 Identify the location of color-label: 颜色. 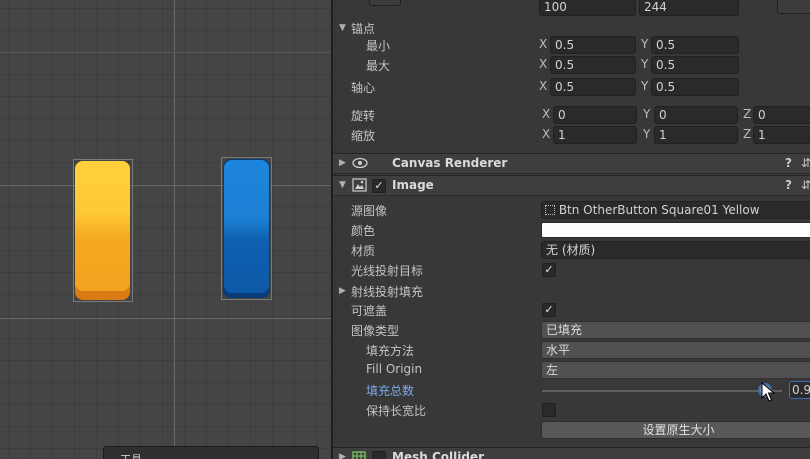
(363, 231).